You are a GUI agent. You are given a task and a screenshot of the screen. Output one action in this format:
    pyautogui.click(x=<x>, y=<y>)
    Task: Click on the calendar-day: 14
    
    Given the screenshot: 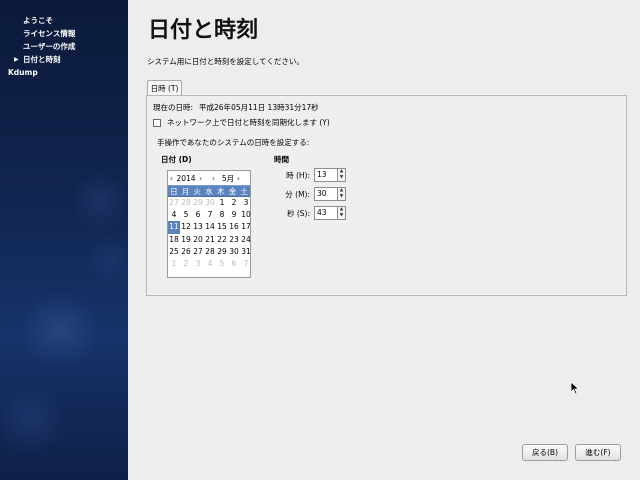 What is the action you would take?
    pyautogui.click(x=210, y=227)
    